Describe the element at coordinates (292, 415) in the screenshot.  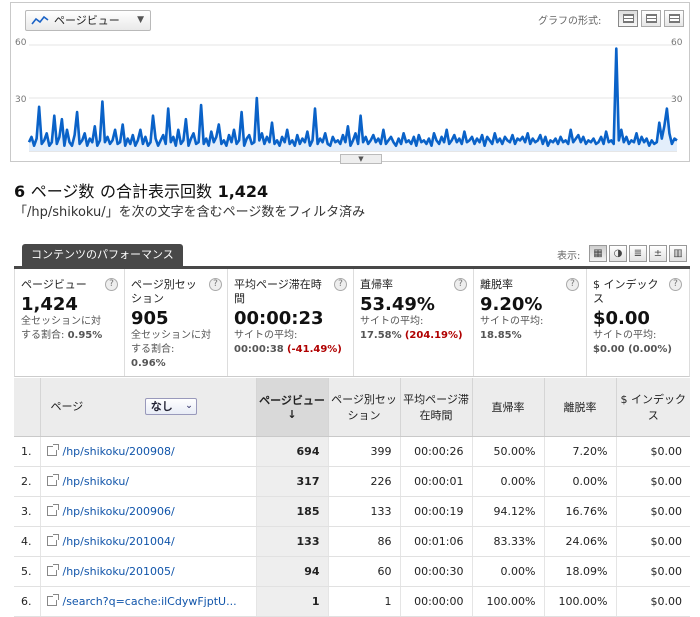
I see `sort-desc-icon: ↓` at that location.